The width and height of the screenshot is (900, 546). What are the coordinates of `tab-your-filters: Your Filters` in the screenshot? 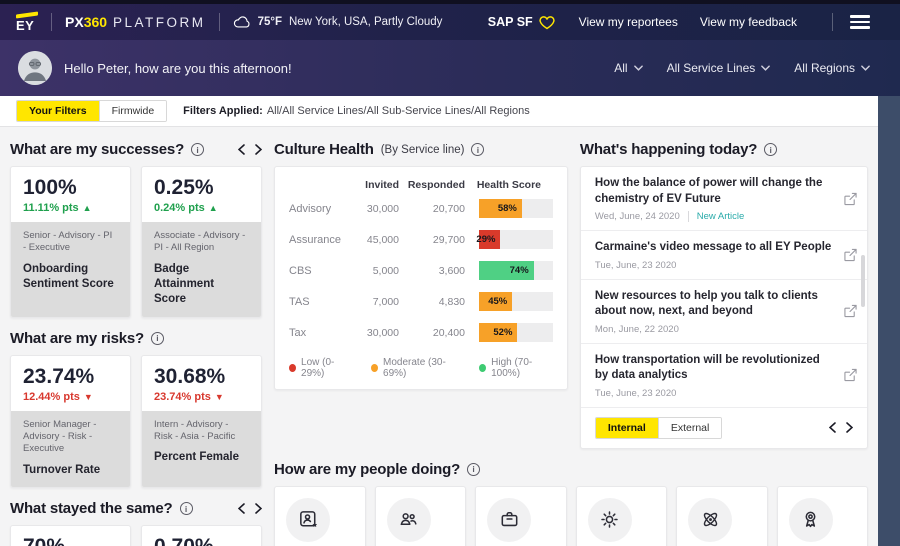 It's located at (58, 111).